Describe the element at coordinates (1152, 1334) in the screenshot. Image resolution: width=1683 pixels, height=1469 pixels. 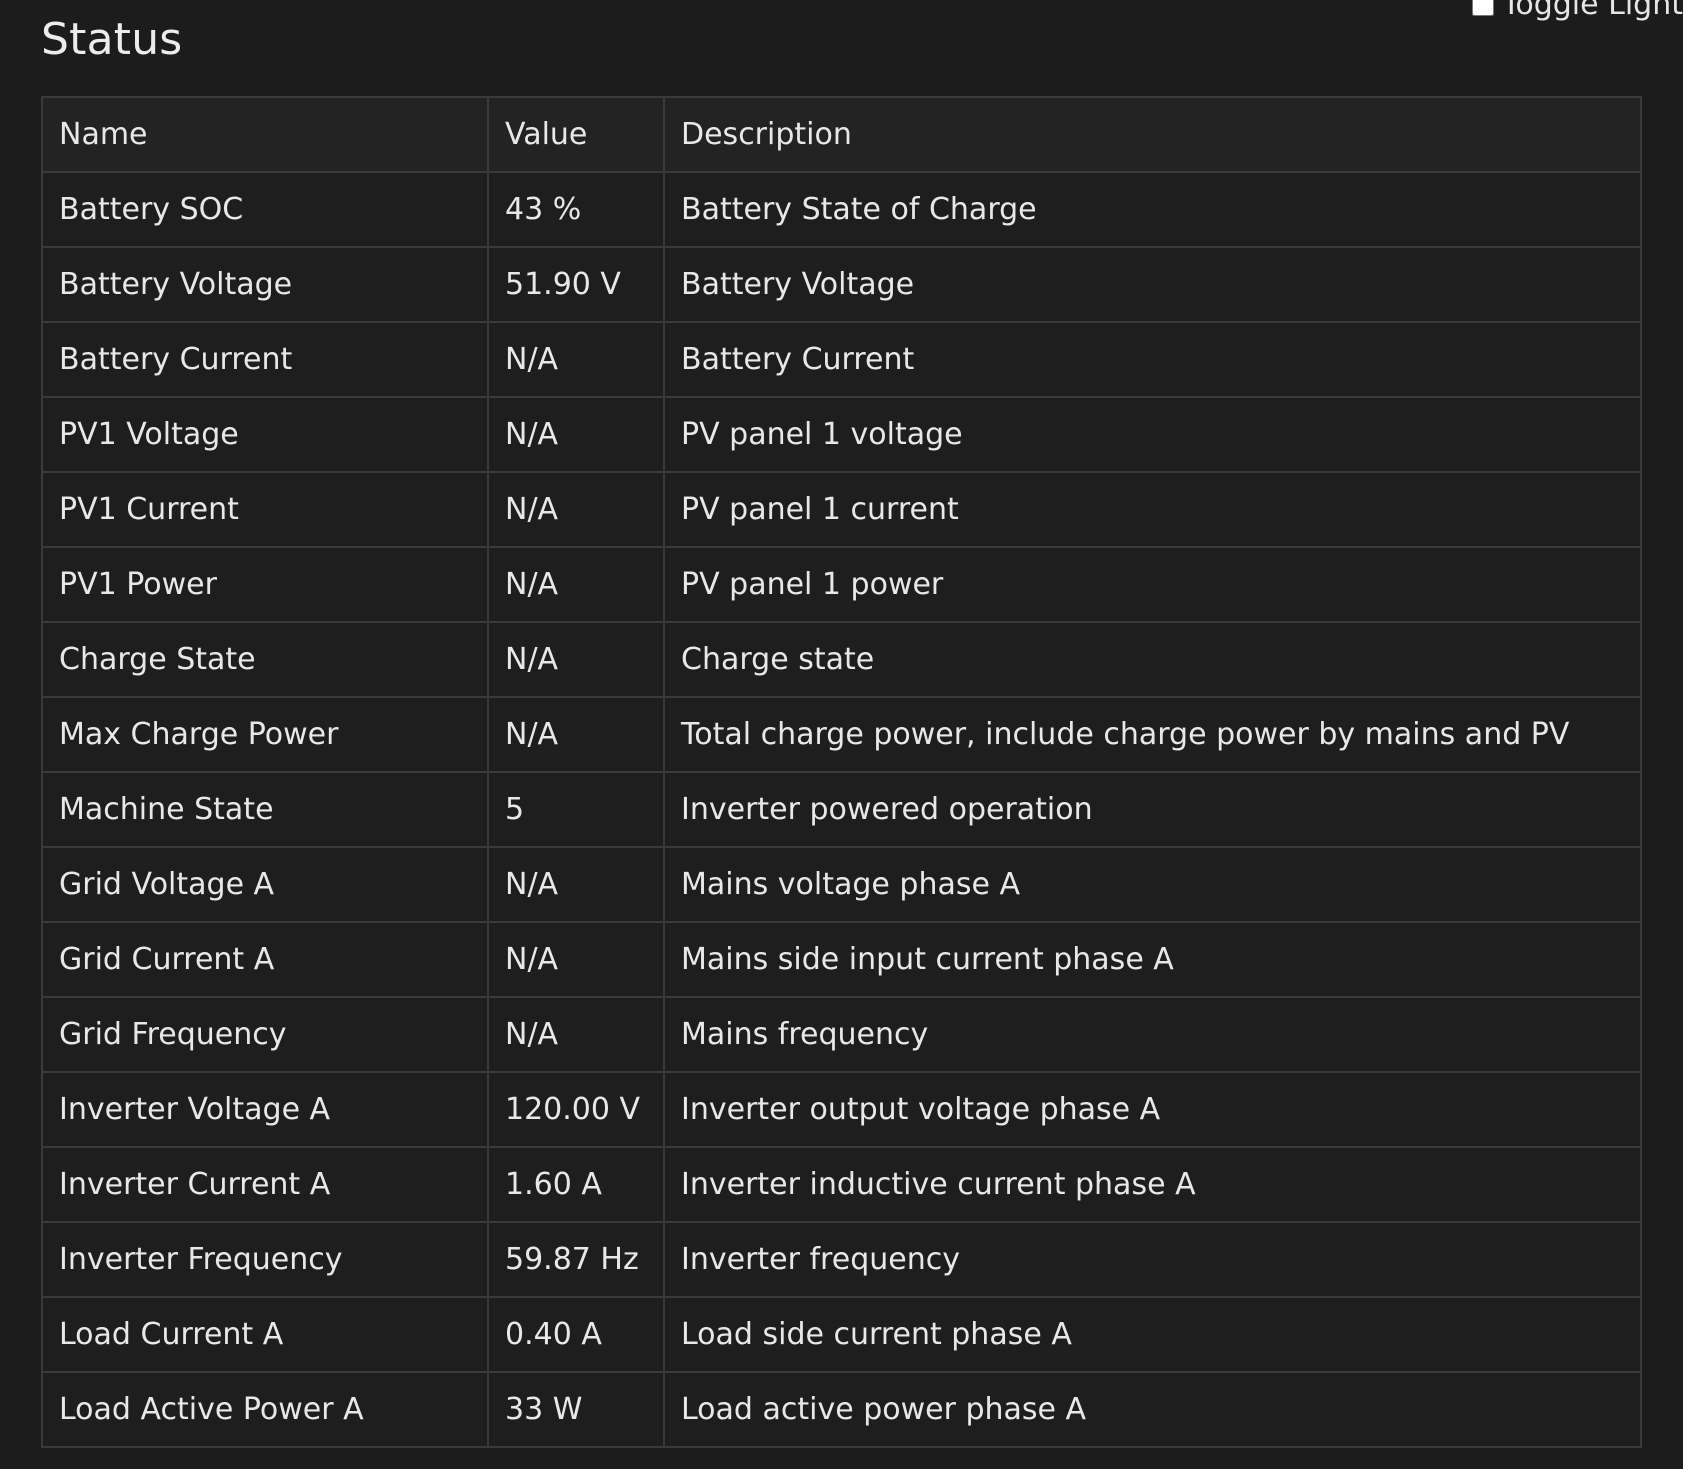
I see `cell-description: Load side current phase A` at that location.